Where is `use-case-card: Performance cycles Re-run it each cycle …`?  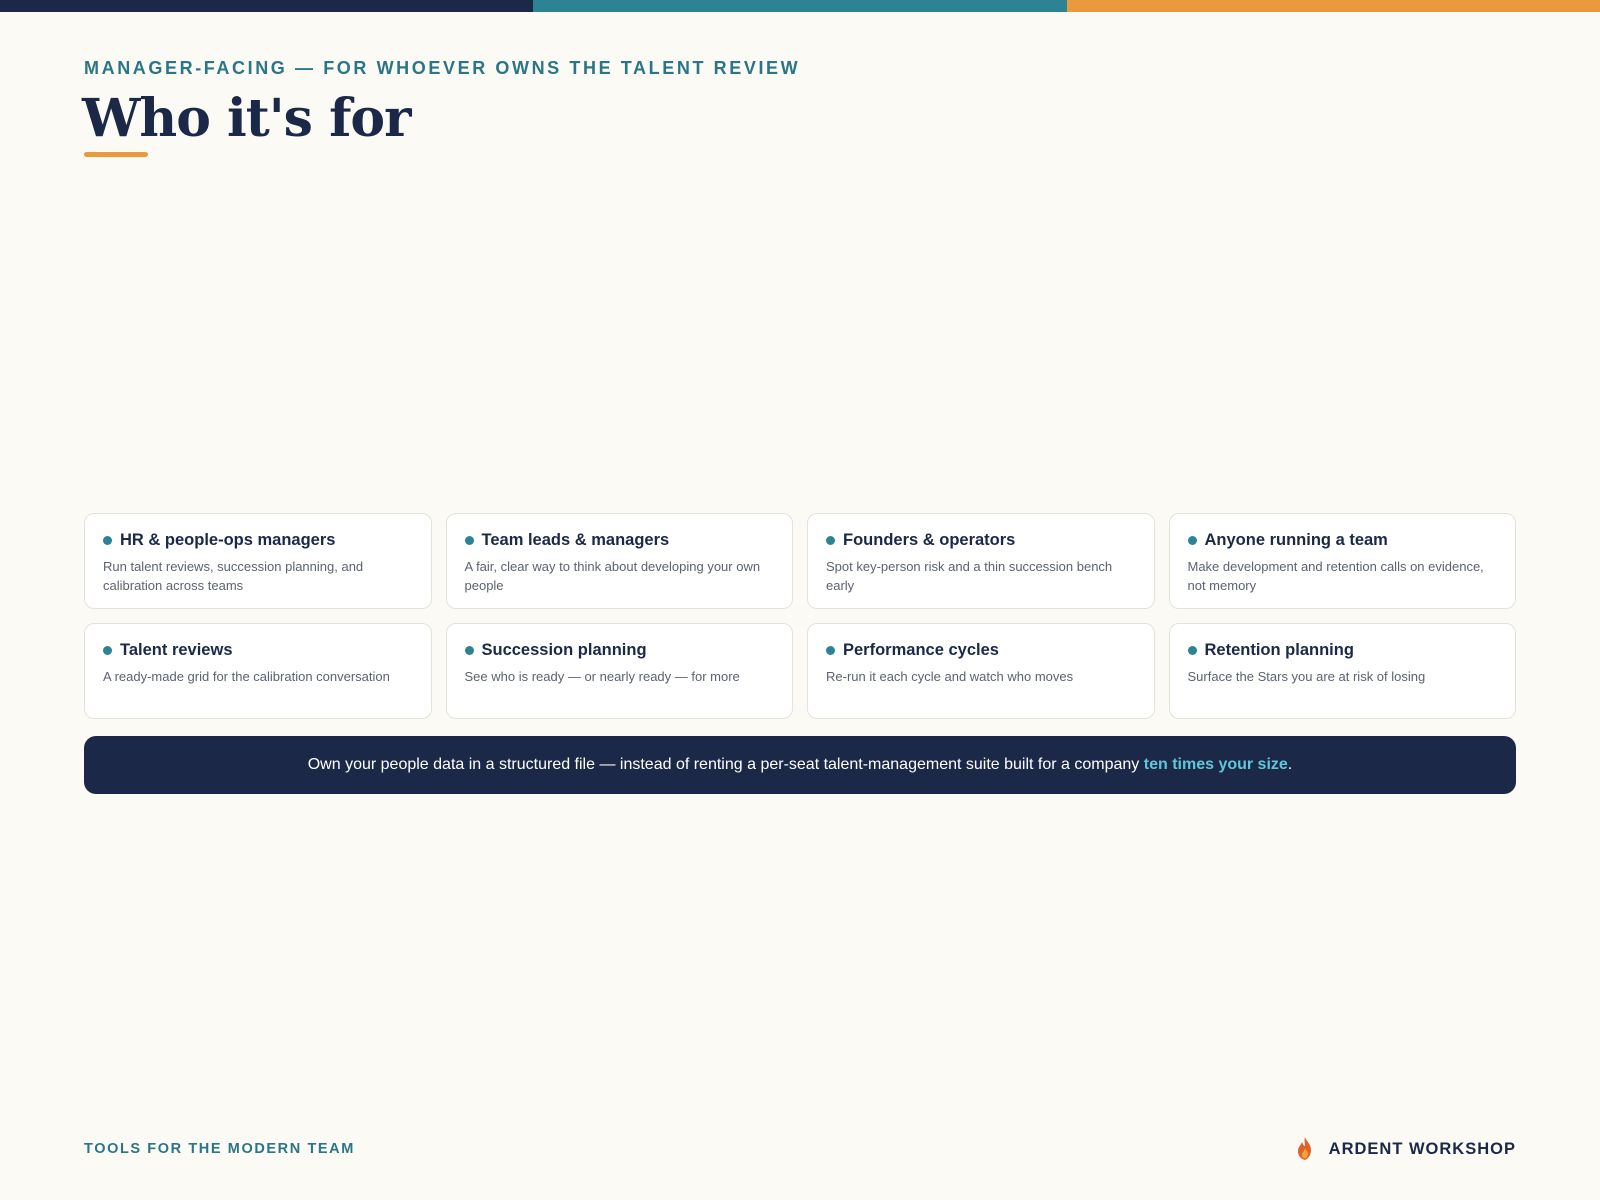 use-case-card: Performance cycles Re-run it each cycle … is located at coordinates (981, 671).